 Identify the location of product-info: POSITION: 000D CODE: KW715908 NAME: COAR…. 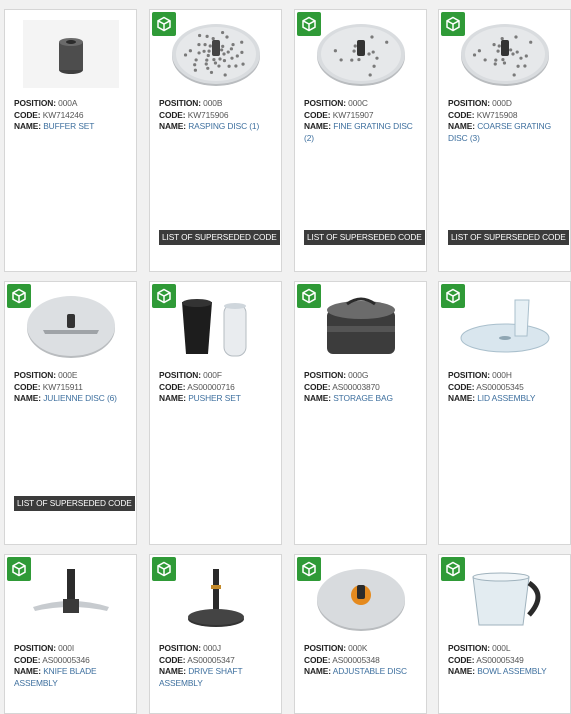
(506, 121).